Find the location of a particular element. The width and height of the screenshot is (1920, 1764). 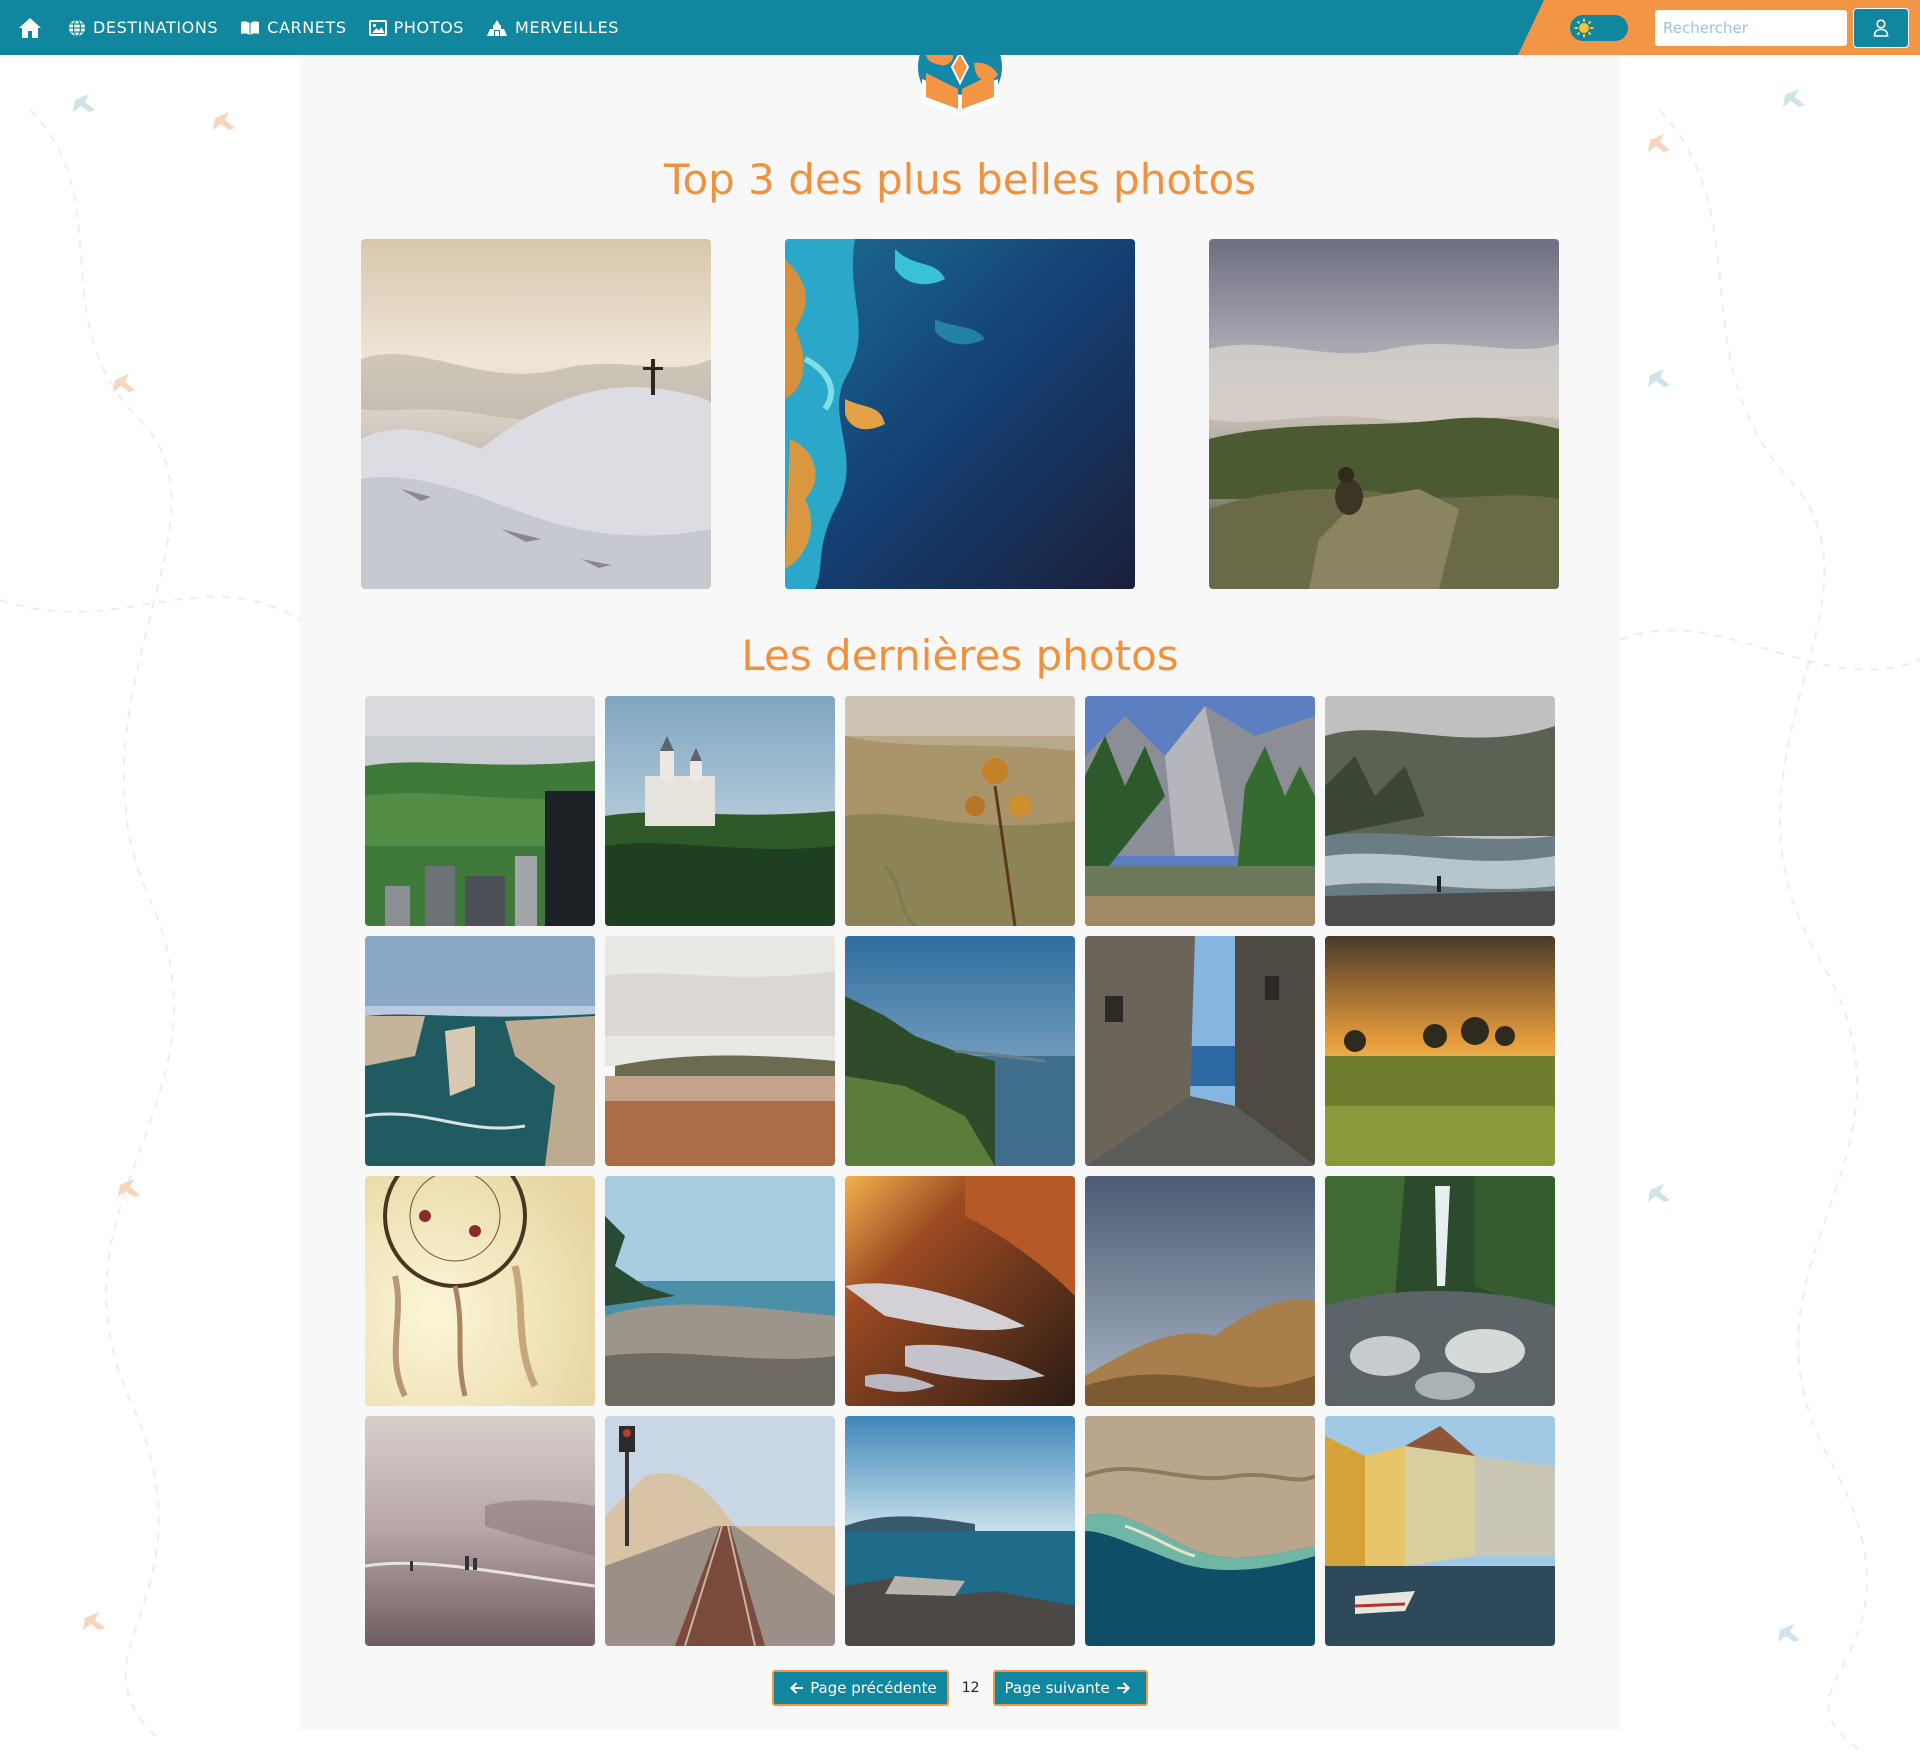

photo-hiker-clouds is located at coordinates (1384, 414).